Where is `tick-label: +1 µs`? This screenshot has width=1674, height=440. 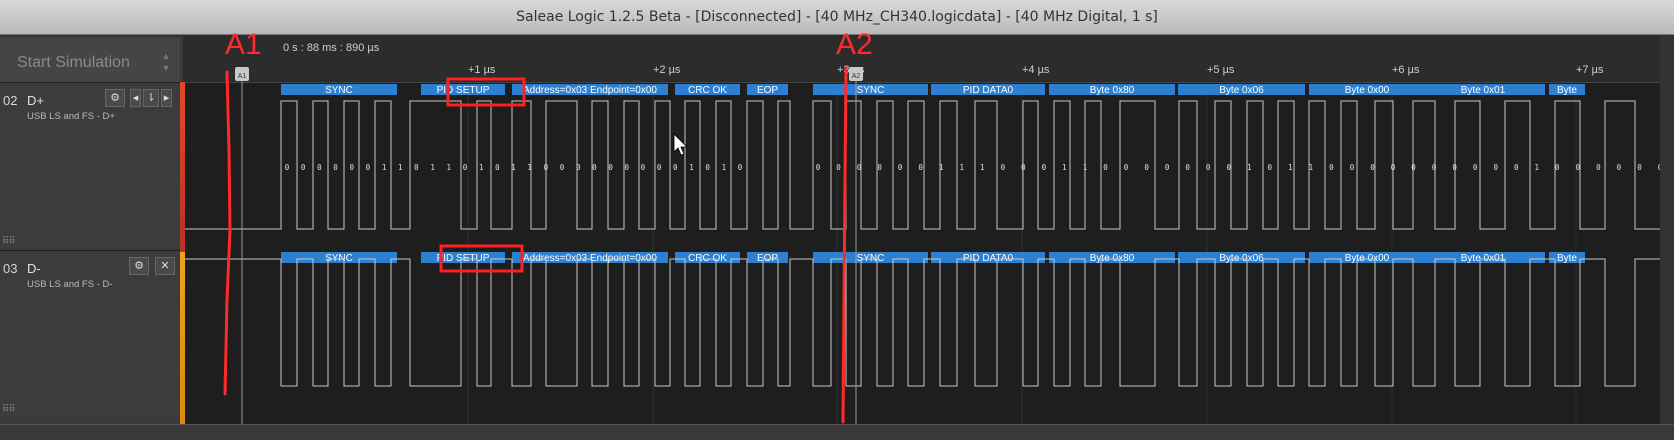 tick-label: +1 µs is located at coordinates (482, 70).